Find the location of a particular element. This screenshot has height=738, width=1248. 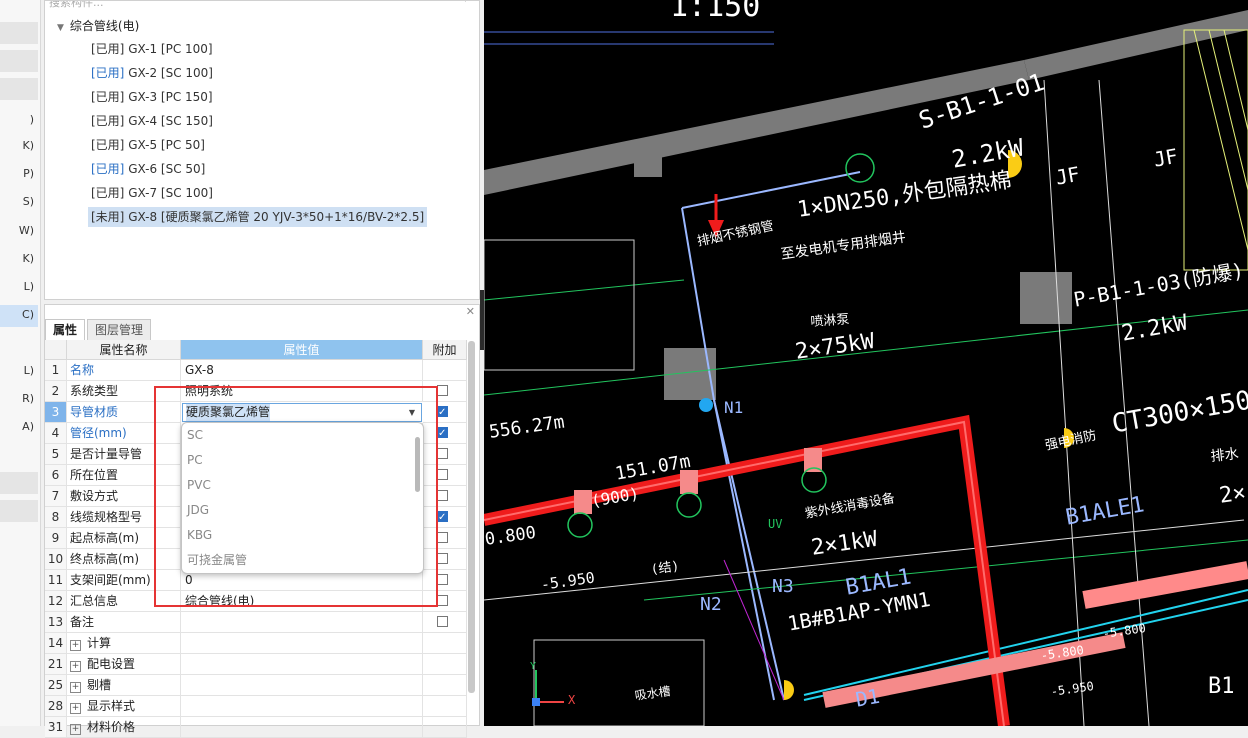

vertical-scrollbar is located at coordinates (471, 517).